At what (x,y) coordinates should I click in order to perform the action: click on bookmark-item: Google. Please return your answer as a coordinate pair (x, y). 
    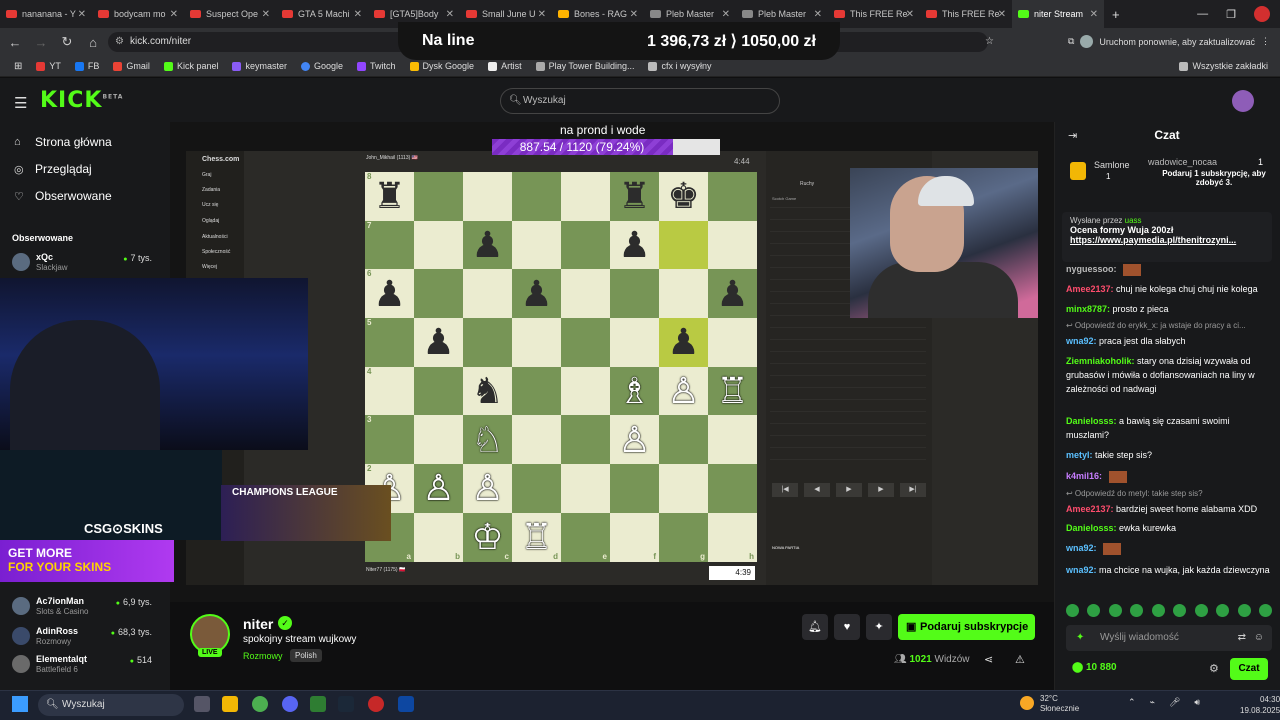
    Looking at the image, I should click on (321, 66).